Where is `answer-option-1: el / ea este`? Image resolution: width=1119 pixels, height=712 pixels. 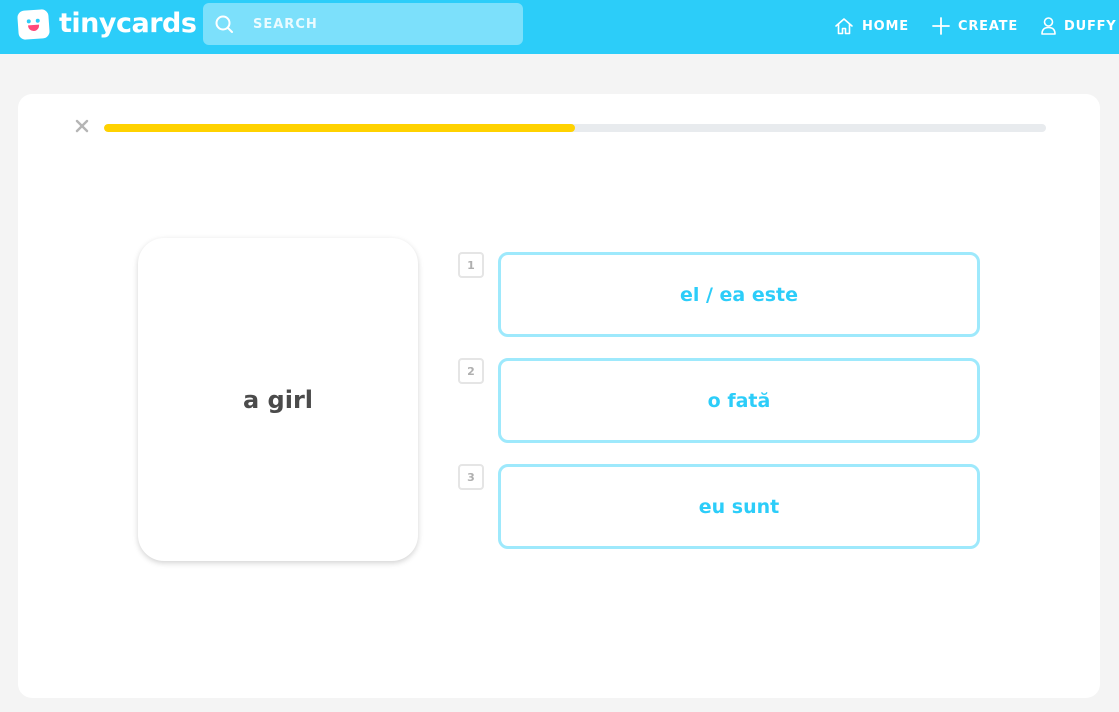 answer-option-1: el / ea este is located at coordinates (739, 294).